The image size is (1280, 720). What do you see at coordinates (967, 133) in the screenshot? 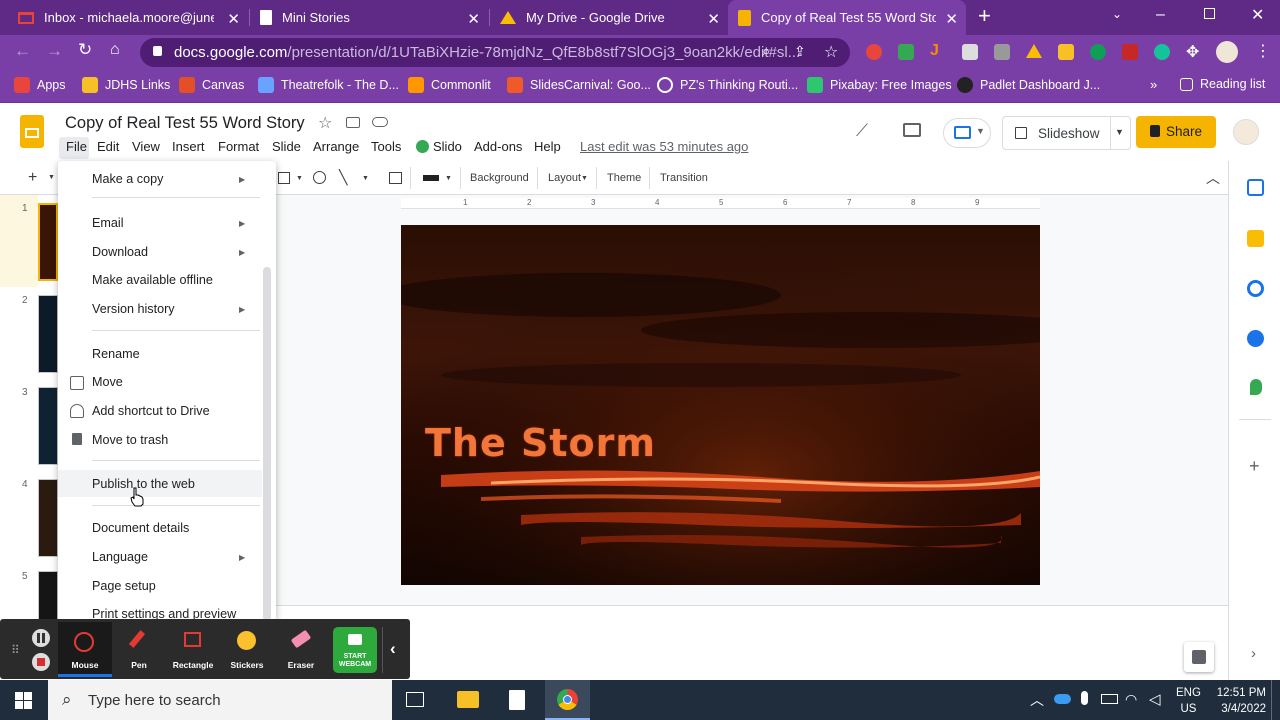
I see `present-to-meeting-button: ▼` at bounding box center [967, 133].